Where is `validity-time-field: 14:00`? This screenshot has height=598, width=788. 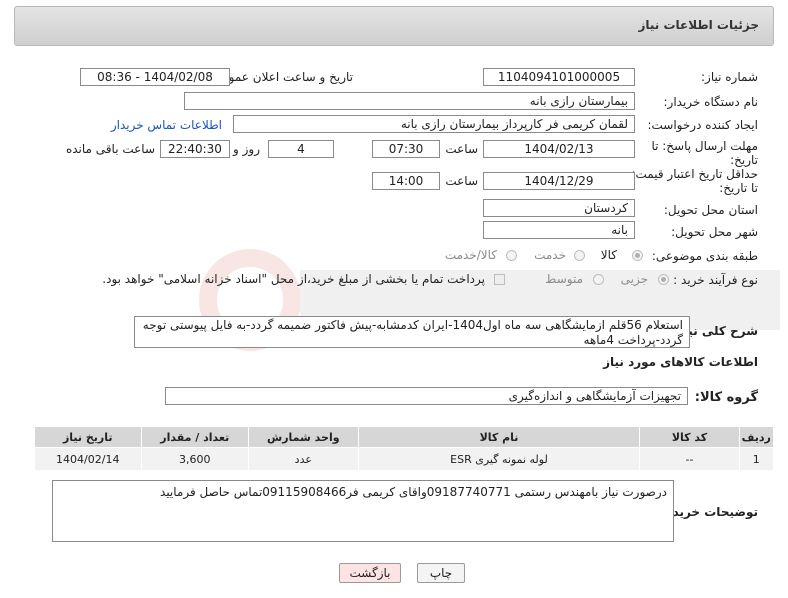 validity-time-field: 14:00 is located at coordinates (406, 181).